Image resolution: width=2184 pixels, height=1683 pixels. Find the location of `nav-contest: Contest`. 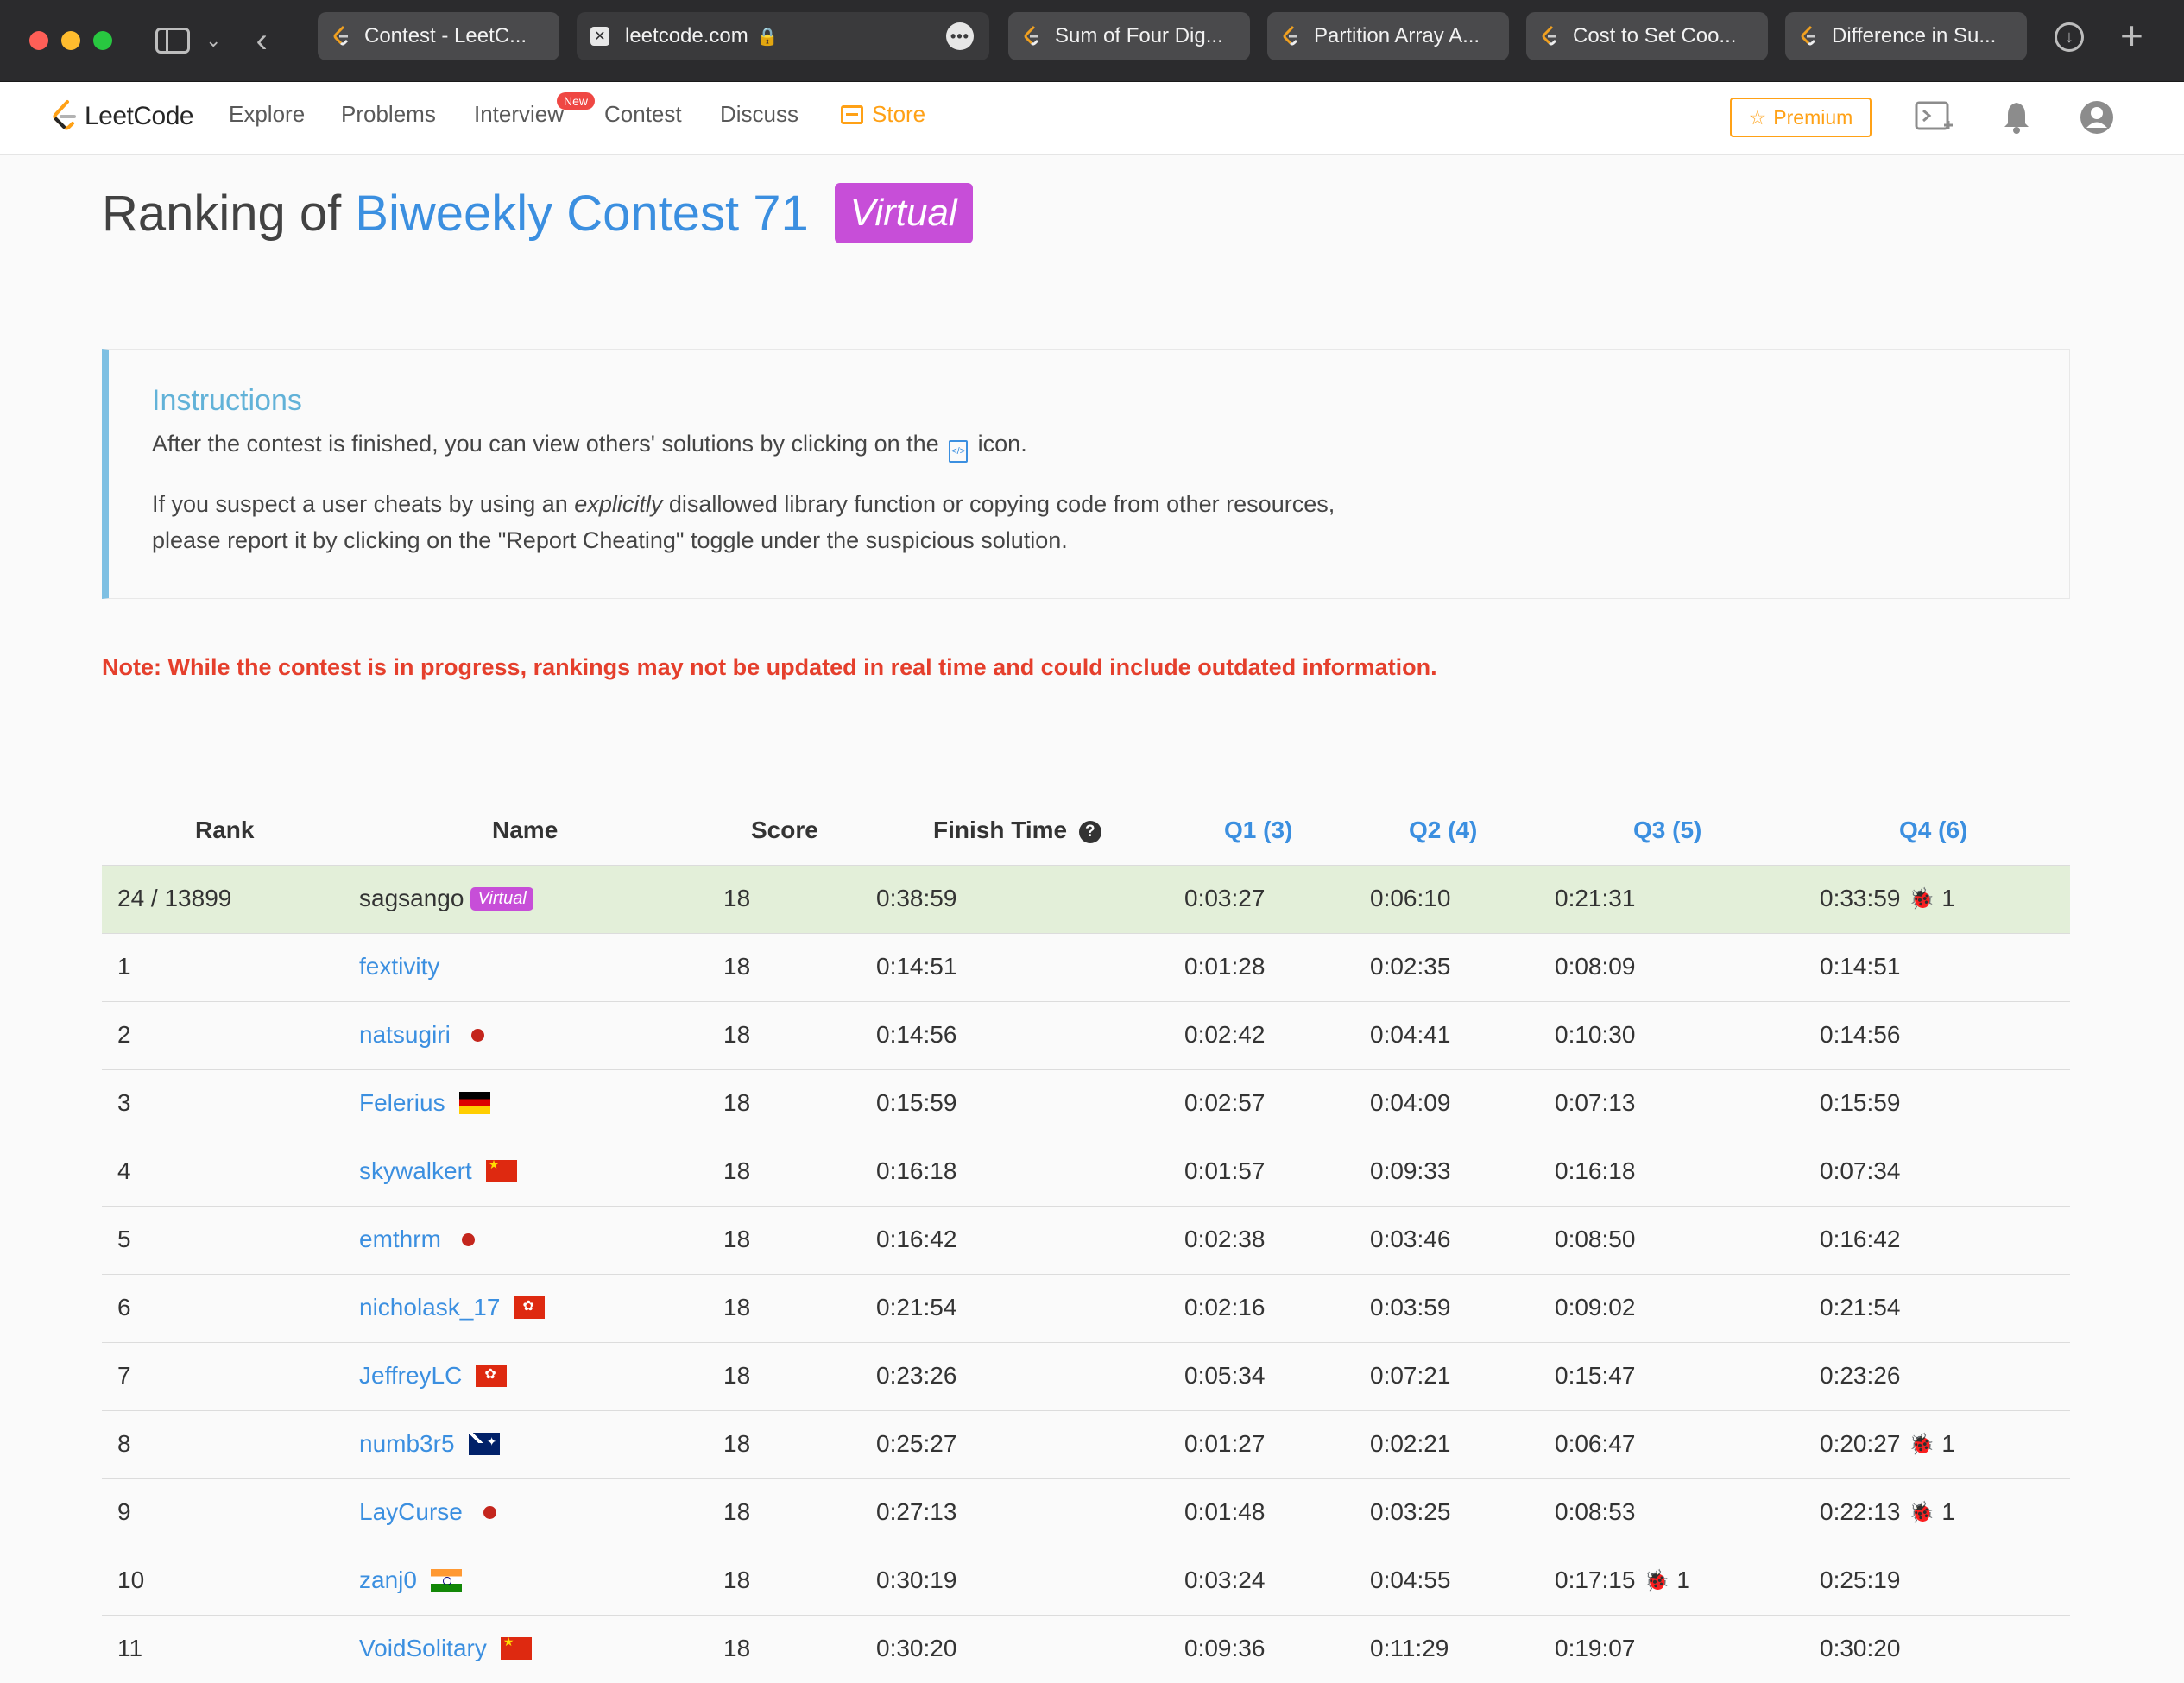

nav-contest: Contest is located at coordinates (643, 114).